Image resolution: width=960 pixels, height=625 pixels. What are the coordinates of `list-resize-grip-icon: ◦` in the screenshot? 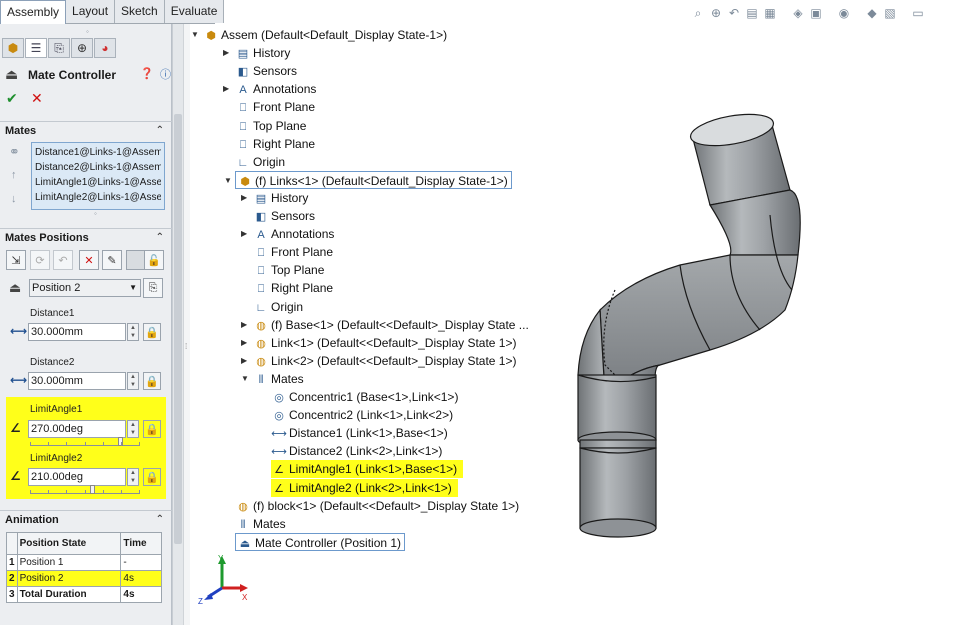 It's located at (95, 213).